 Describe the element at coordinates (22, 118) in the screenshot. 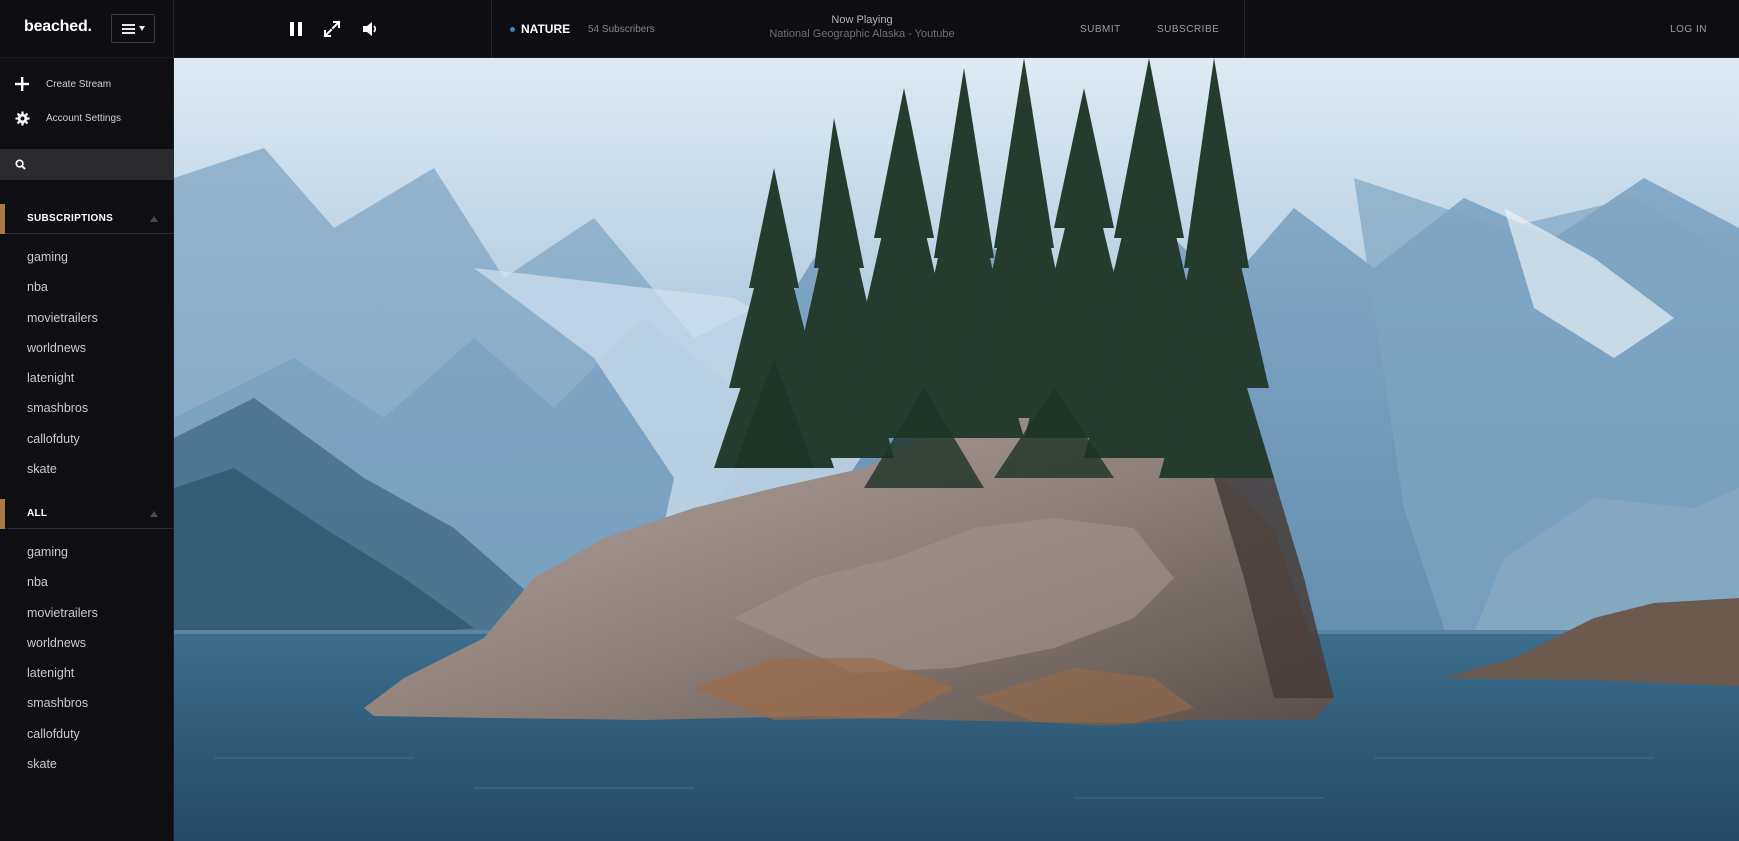

I see `gear-icon` at that location.